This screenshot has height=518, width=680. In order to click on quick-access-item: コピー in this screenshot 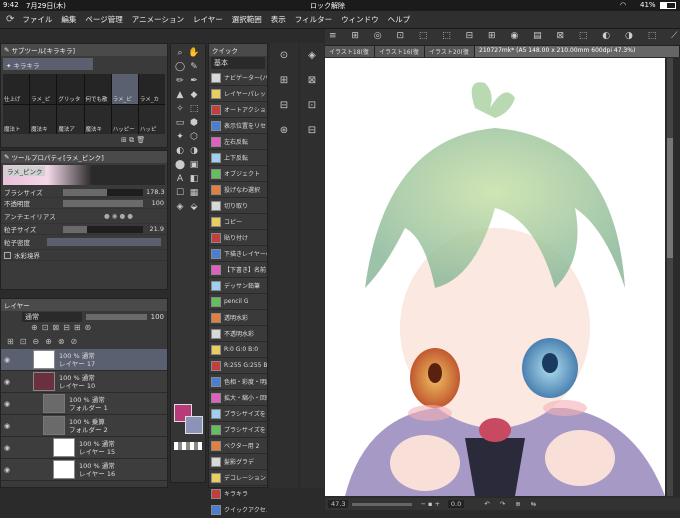, I will do `click(238, 222)`.